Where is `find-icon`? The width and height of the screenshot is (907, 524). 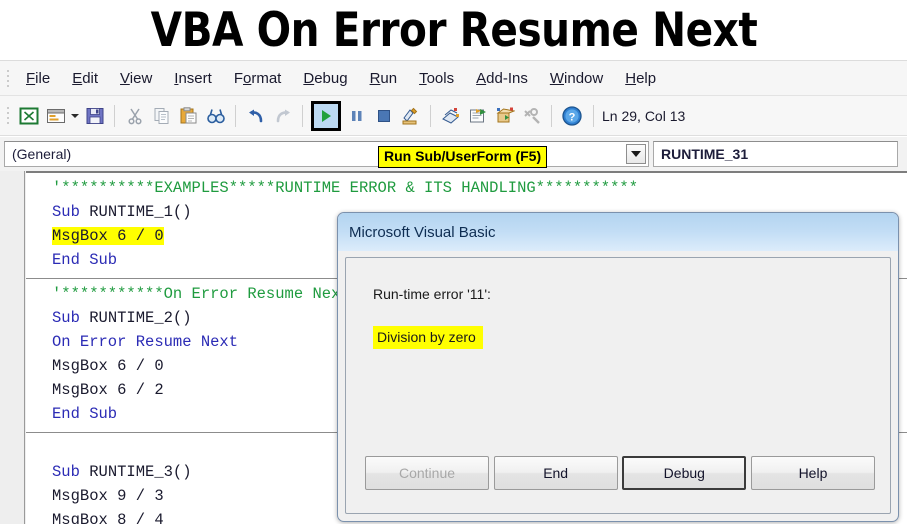 find-icon is located at coordinates (215, 115).